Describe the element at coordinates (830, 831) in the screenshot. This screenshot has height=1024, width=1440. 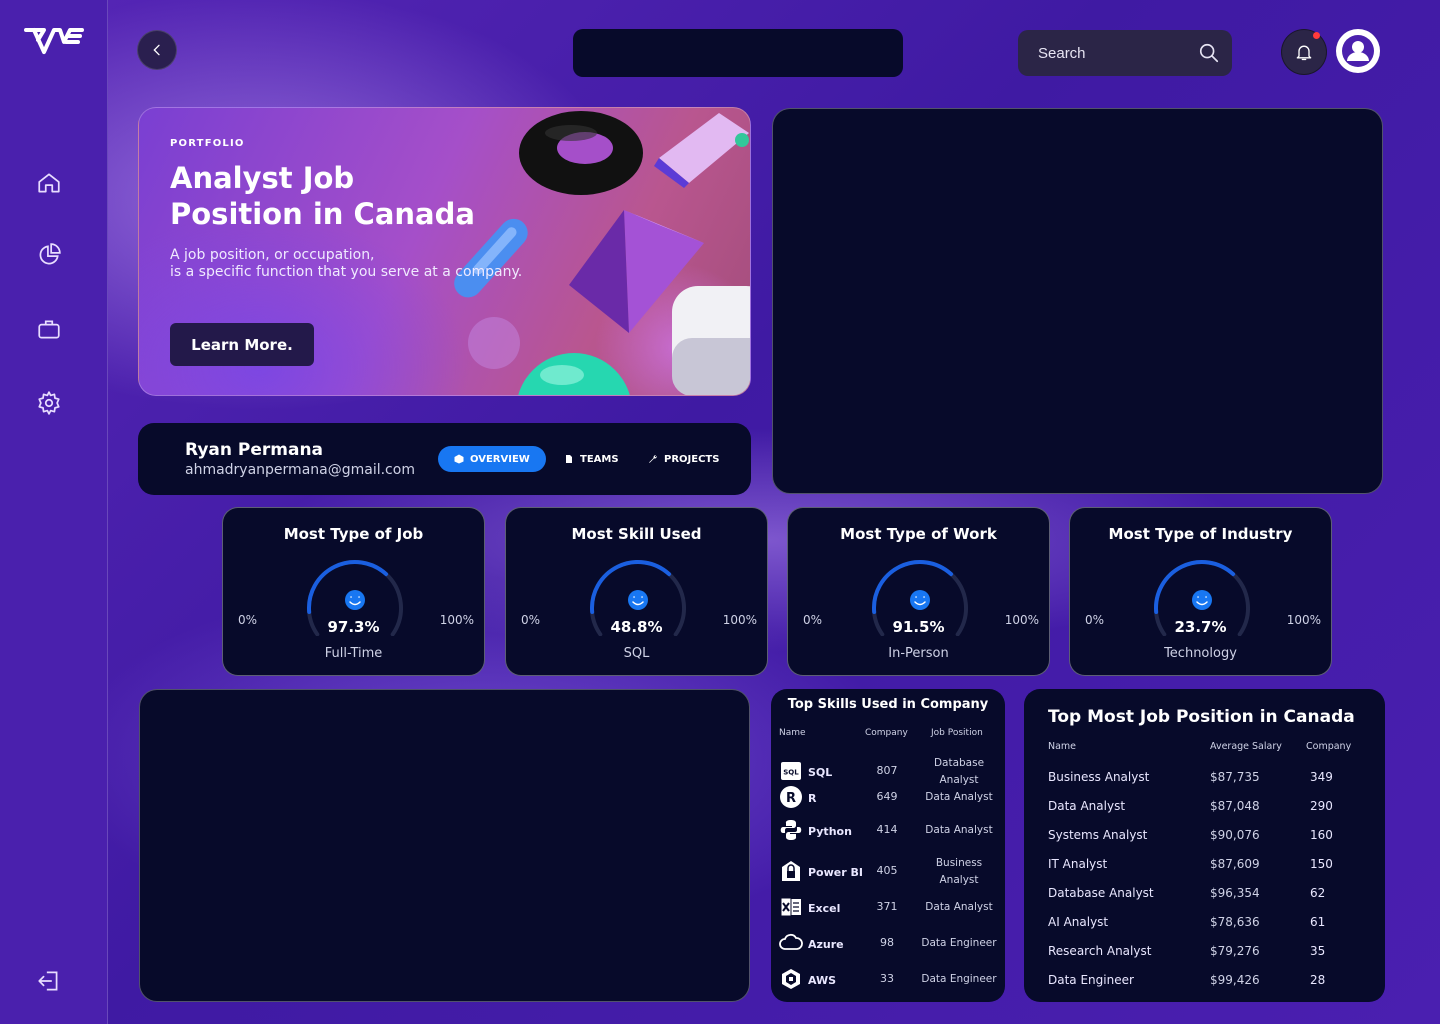
I see `skill-name: Python` at that location.